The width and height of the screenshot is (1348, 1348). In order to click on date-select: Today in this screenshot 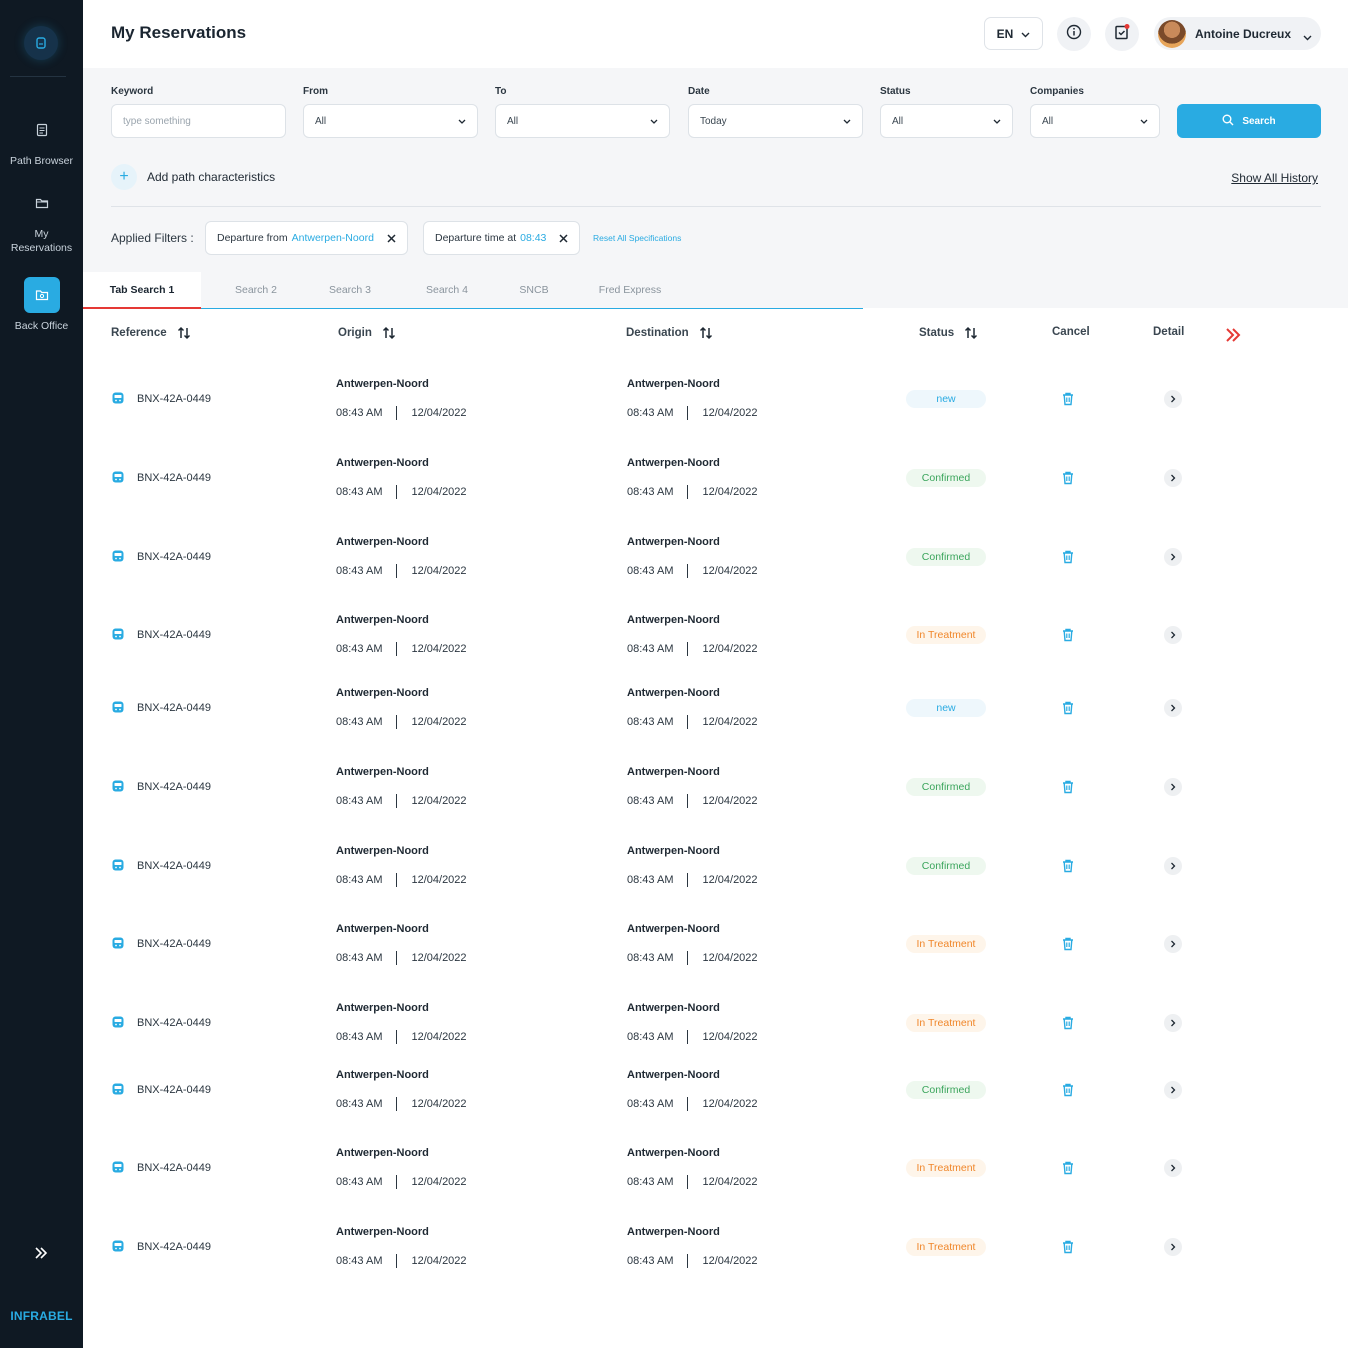, I will do `click(775, 121)`.